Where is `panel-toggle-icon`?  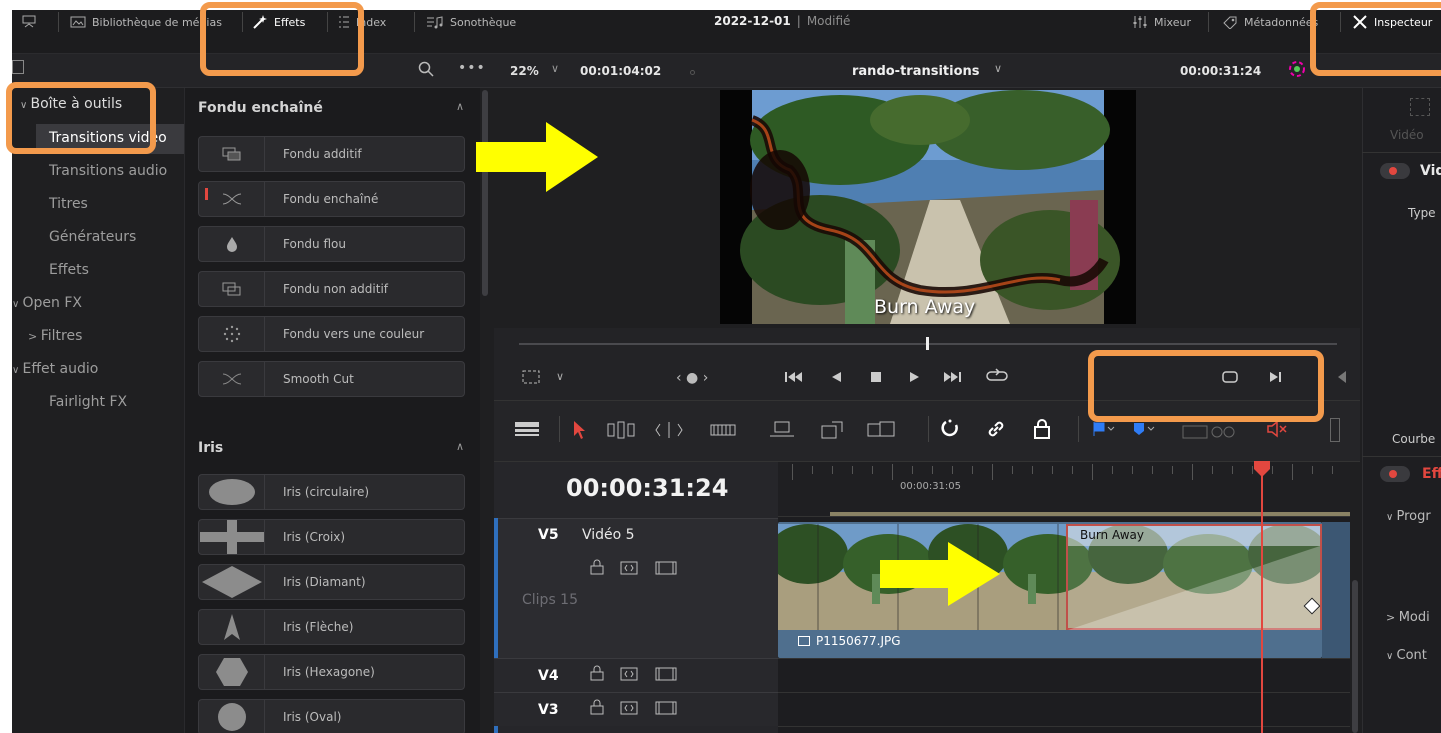 panel-toggle-icon is located at coordinates (18, 67).